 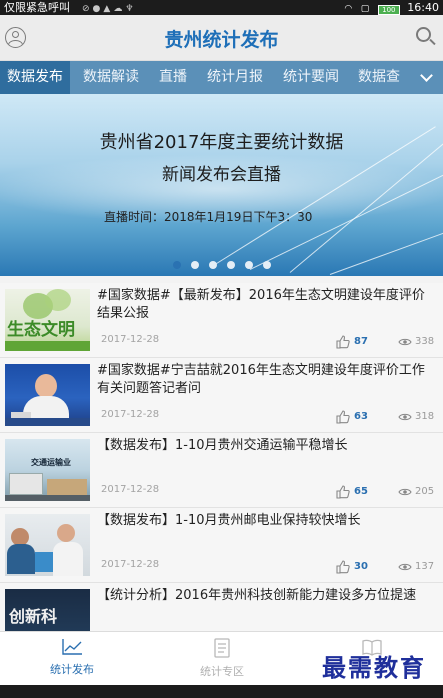 What do you see at coordinates (379, 77) in the screenshot?
I see `tab-data-query: 数据查` at bounding box center [379, 77].